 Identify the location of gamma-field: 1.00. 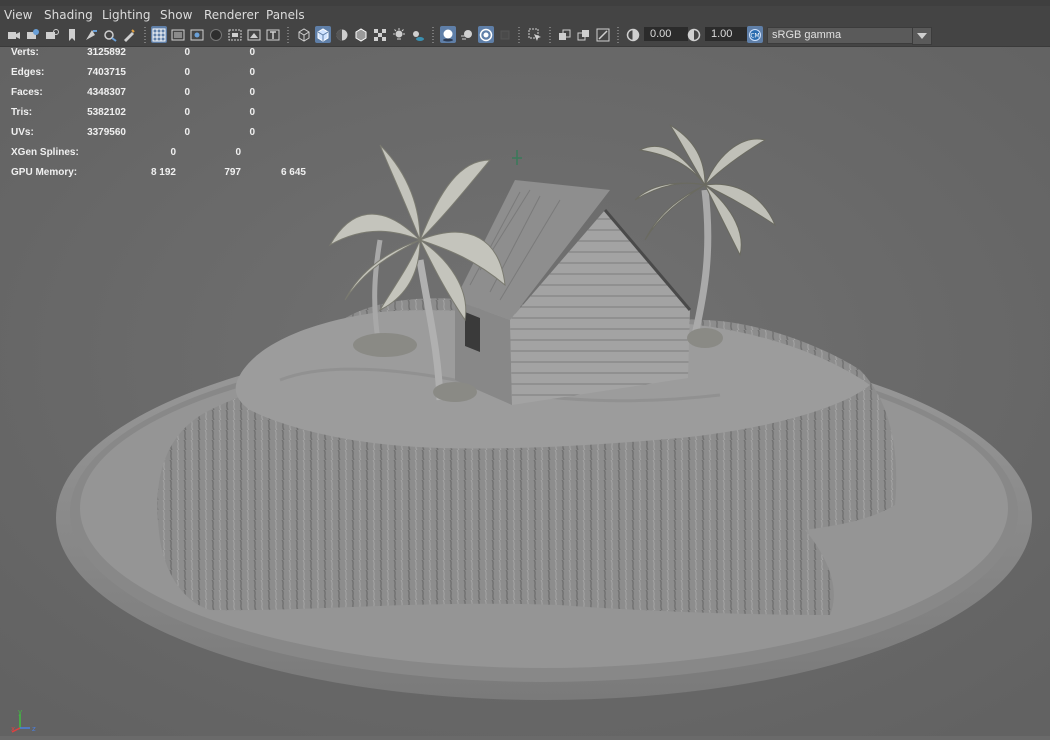
(727, 34).